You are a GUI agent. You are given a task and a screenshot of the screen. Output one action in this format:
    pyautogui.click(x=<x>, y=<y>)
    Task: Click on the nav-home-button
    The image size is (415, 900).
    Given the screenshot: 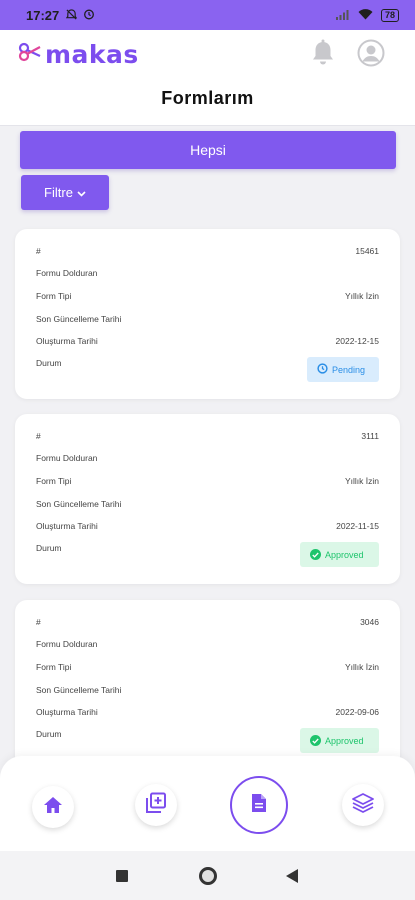 What is the action you would take?
    pyautogui.click(x=53, y=807)
    